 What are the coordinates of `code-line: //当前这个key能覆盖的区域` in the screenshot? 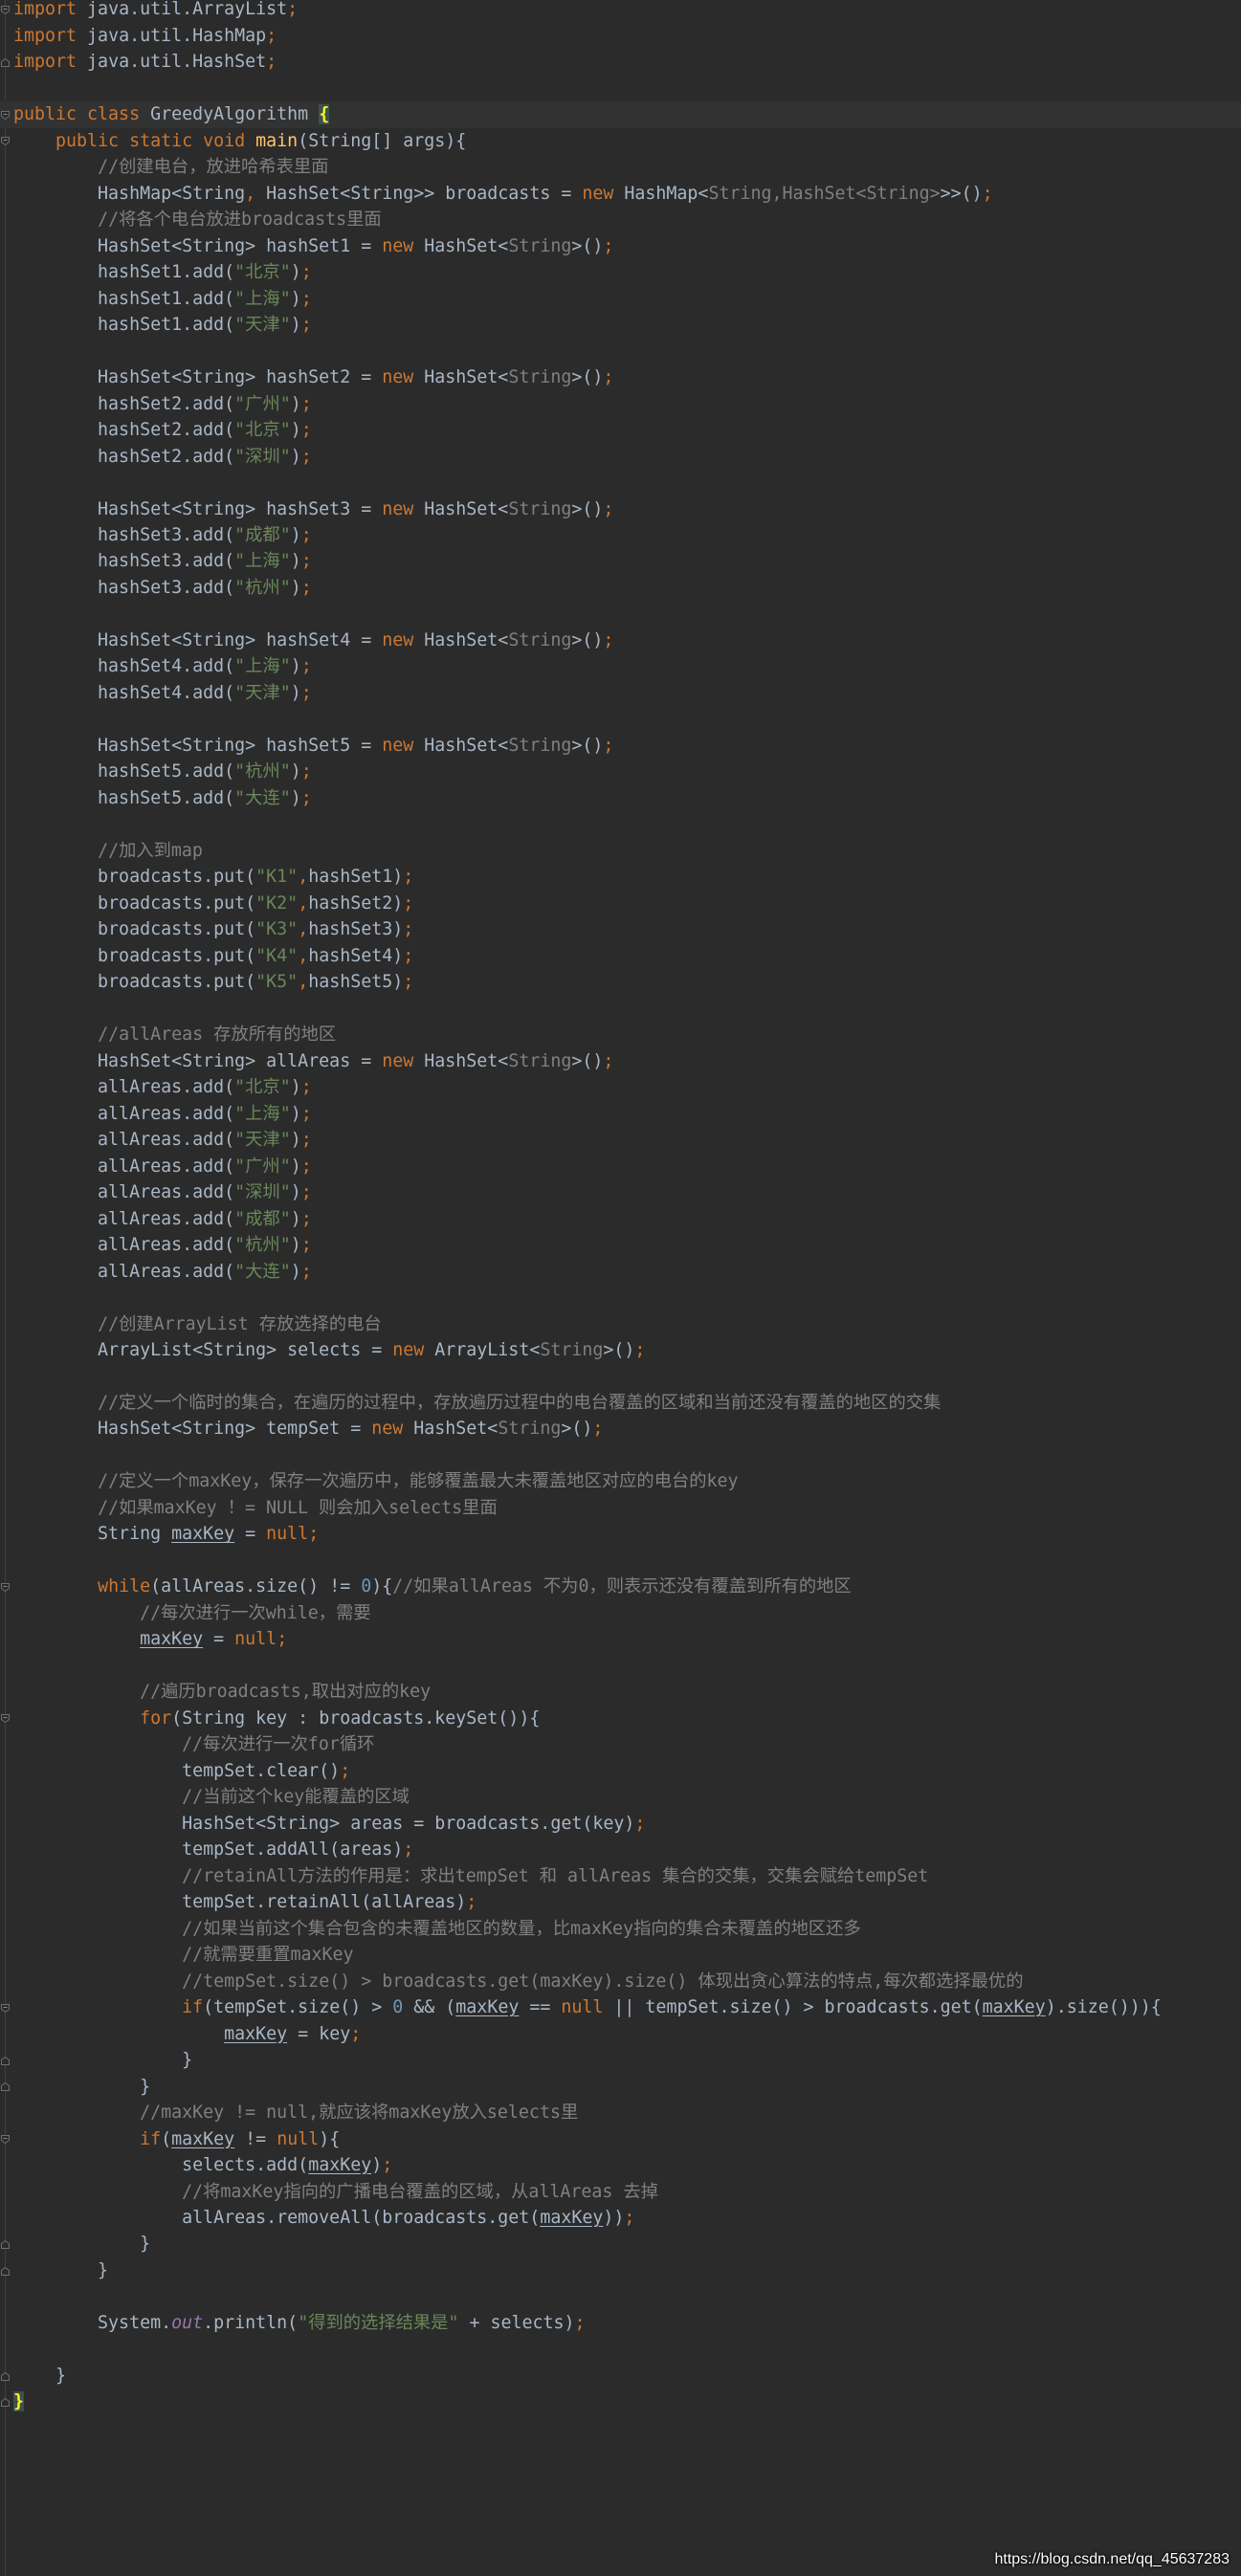 It's located at (620, 1797).